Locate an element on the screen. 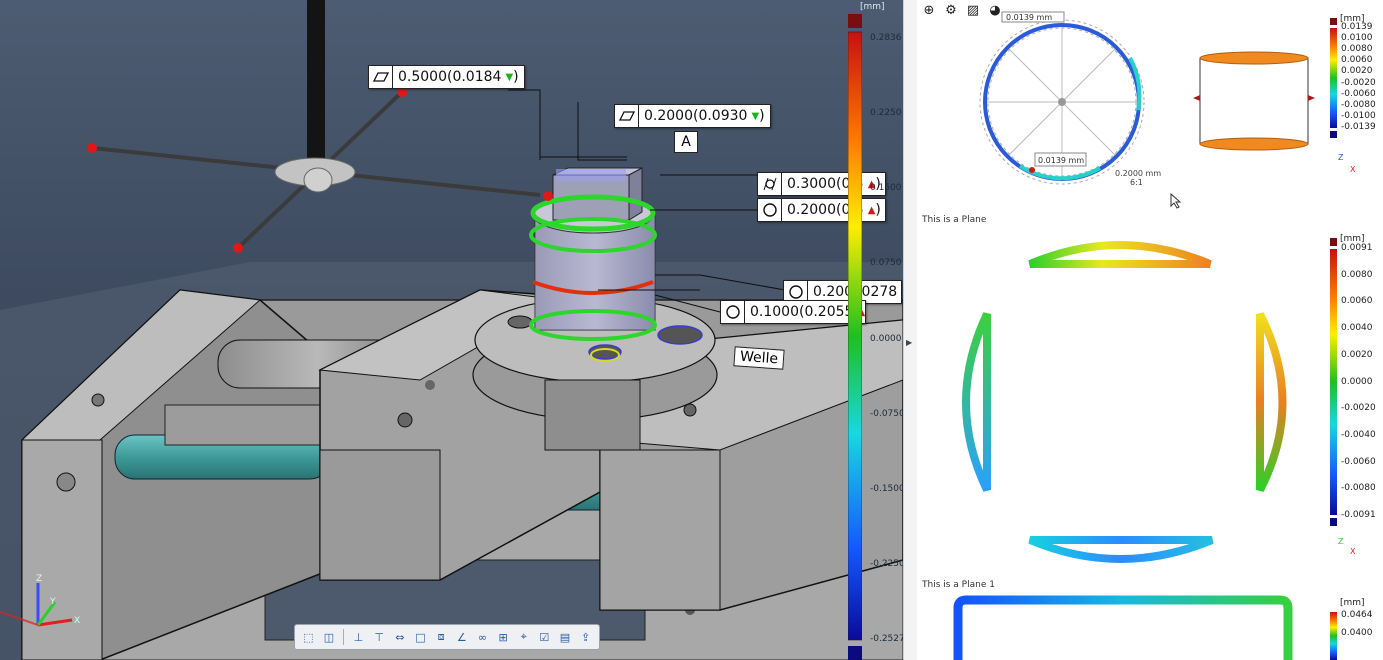  expand-arrow-icon: ▶ is located at coordinates (909, 342).